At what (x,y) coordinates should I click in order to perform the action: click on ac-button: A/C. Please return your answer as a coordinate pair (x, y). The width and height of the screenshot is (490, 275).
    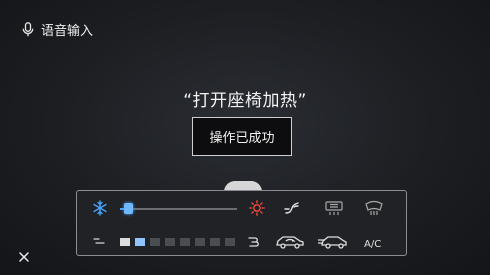
    Looking at the image, I should click on (372, 244).